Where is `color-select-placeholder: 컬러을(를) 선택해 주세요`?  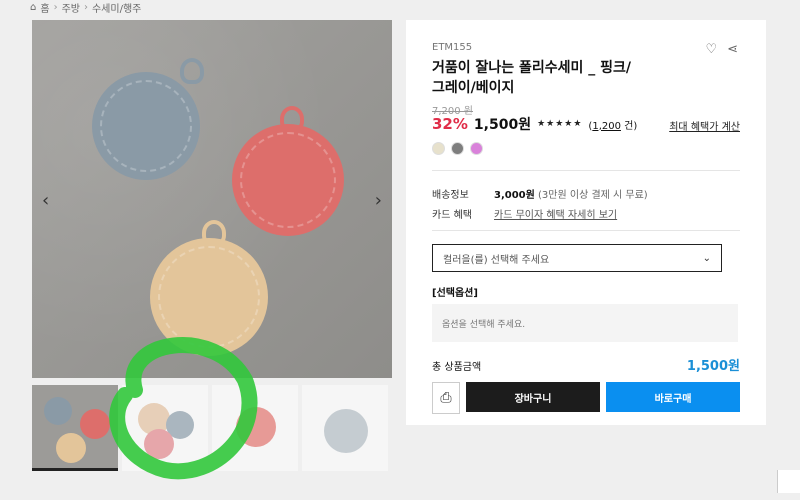
color-select-placeholder: 컬러을(를) 선택해 주세요 is located at coordinates (496, 260).